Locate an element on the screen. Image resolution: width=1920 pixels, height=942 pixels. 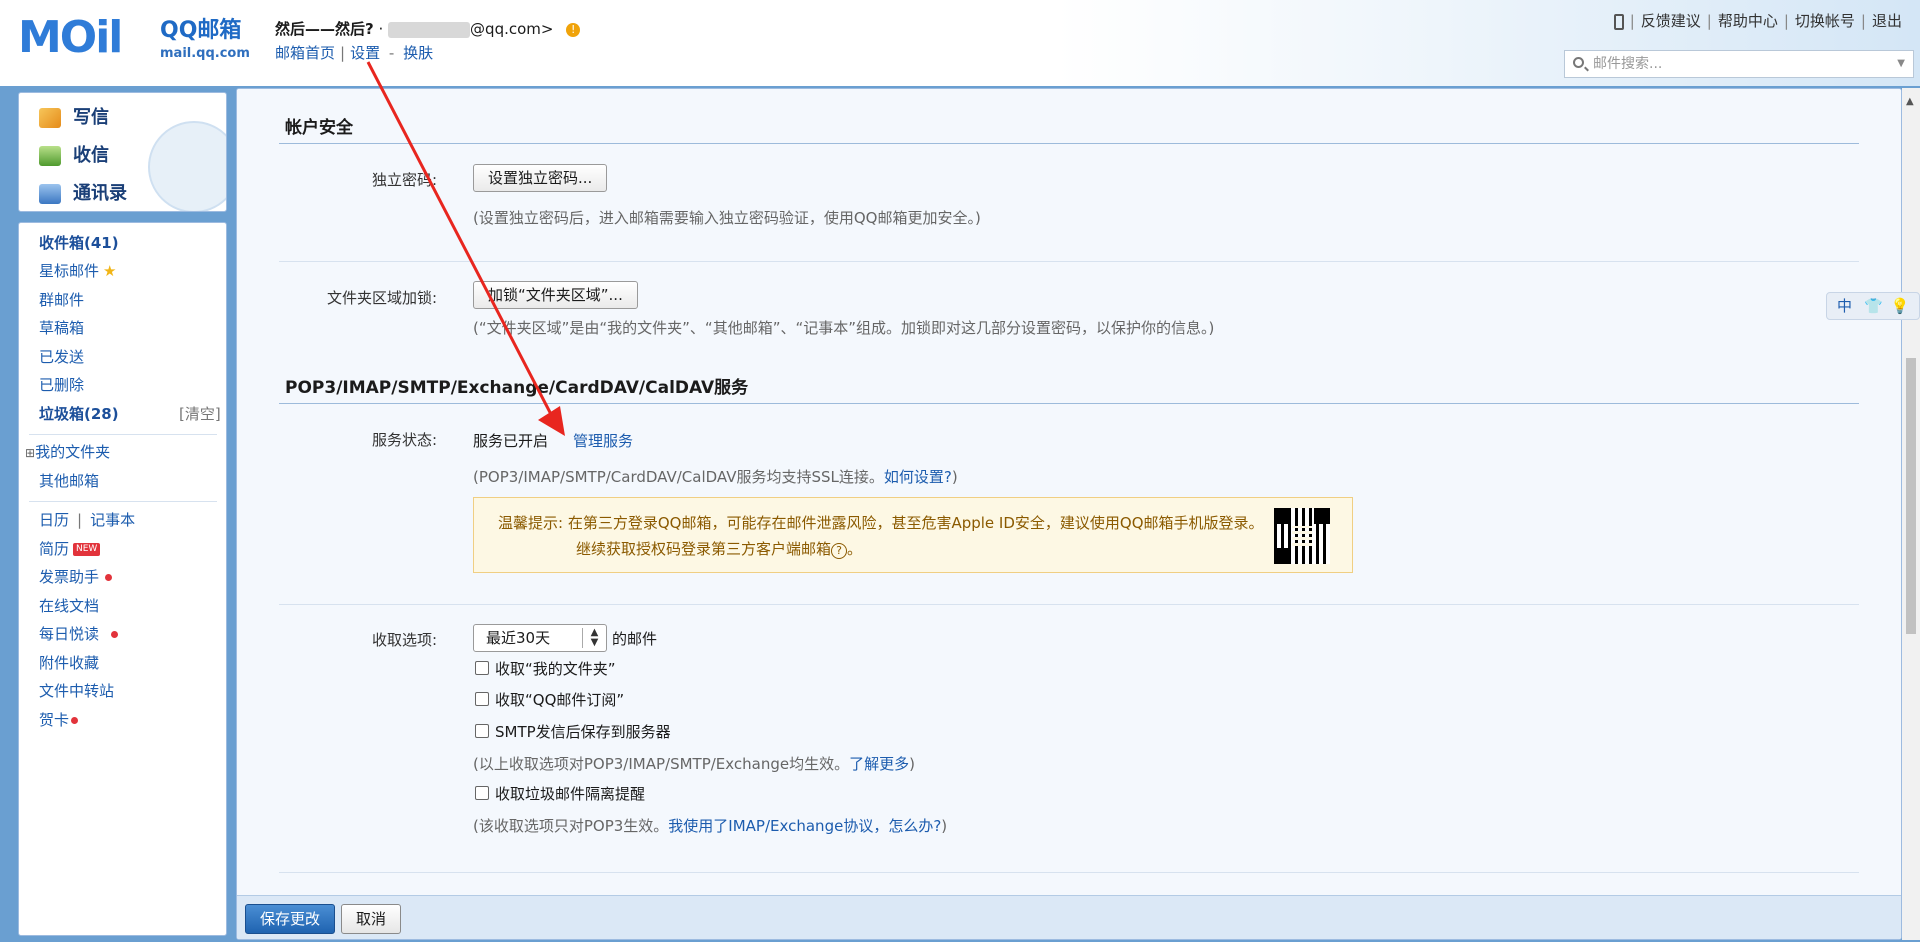
help-question-icon: ? is located at coordinates (839, 551).